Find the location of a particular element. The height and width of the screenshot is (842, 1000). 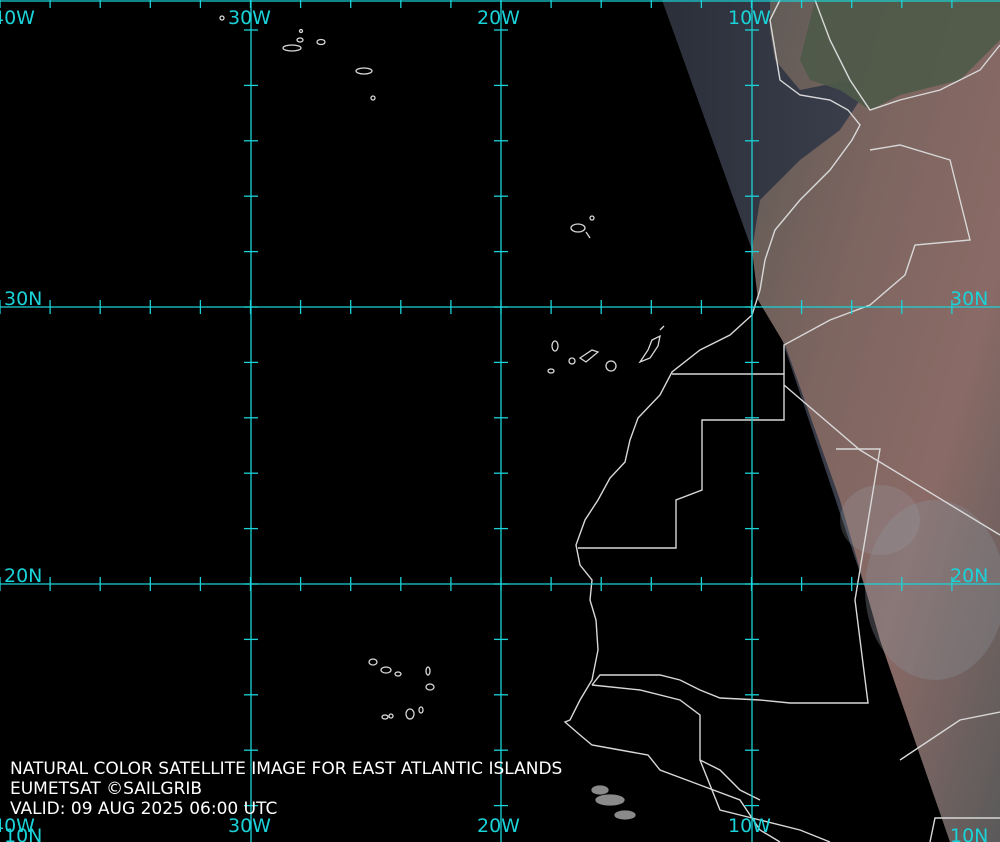

bissagos-islands is located at coordinates (613, 802).